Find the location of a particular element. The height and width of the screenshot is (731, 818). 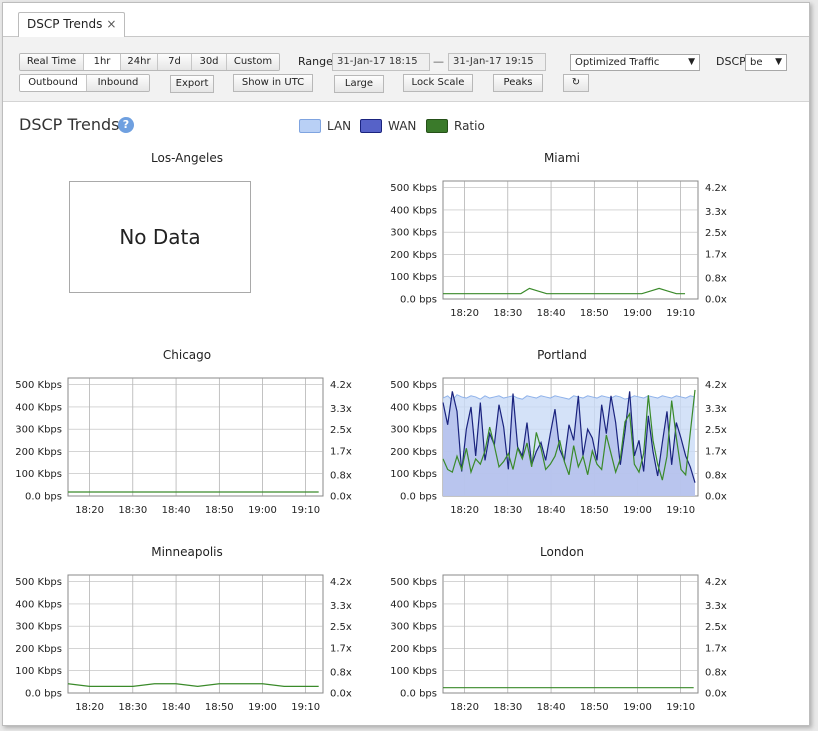

legend-ratio: Ratio is located at coordinates (455, 126).